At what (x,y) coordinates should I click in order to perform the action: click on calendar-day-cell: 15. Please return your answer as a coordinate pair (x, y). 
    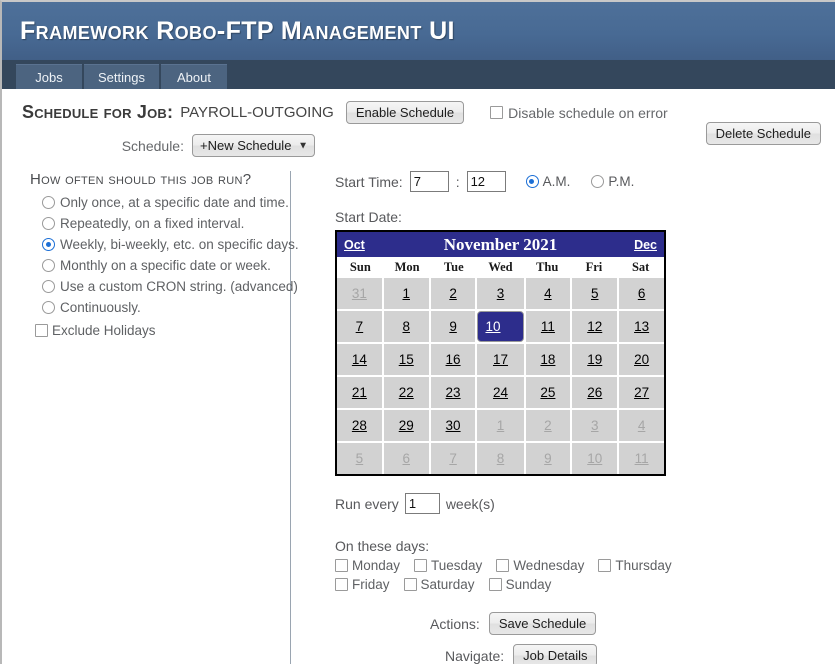
    Looking at the image, I should click on (406, 359).